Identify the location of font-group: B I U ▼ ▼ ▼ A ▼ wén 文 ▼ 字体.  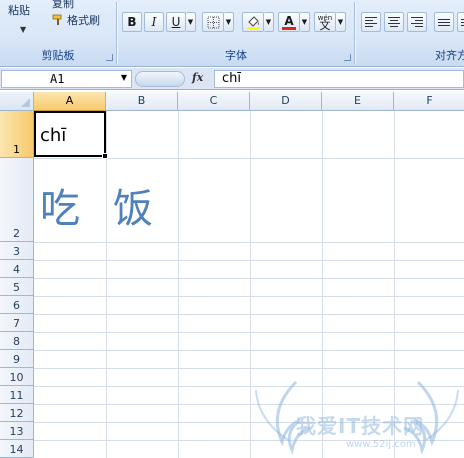
(236, 33).